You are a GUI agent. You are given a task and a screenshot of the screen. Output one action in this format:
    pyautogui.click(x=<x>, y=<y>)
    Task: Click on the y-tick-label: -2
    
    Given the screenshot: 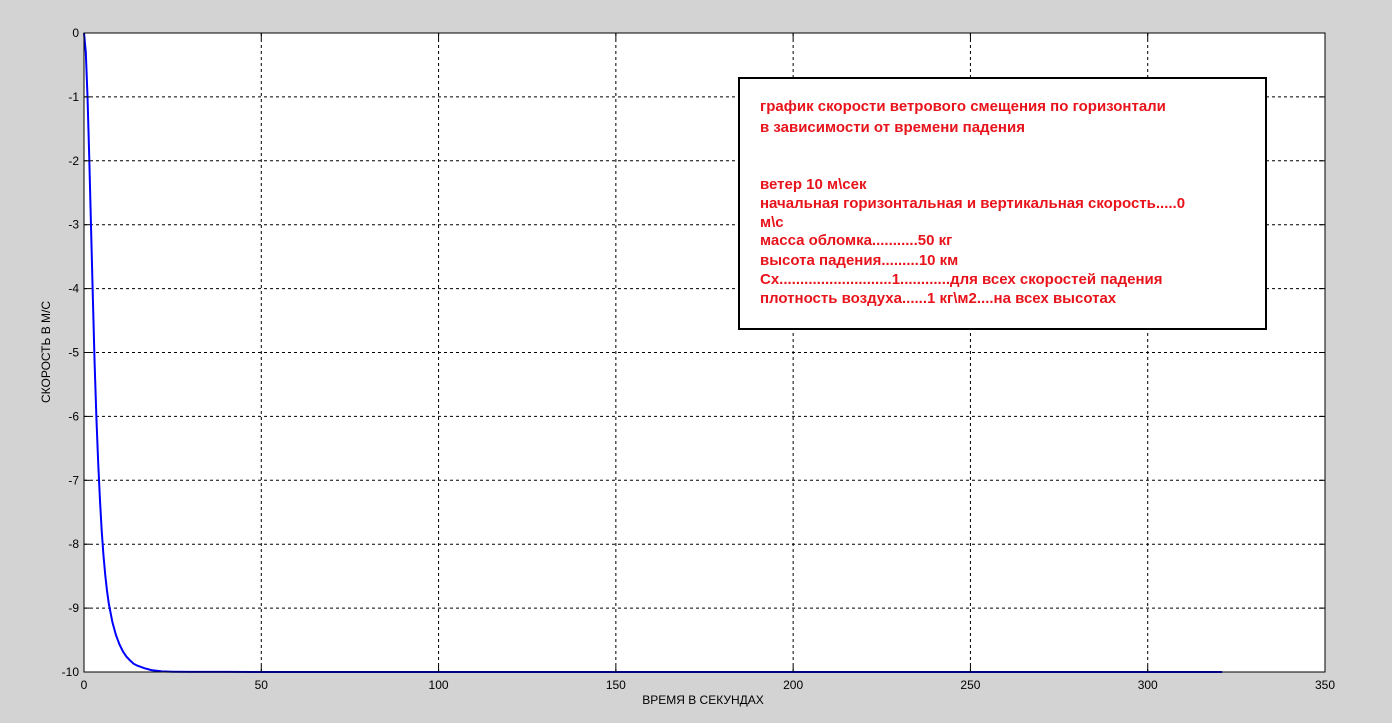 What is the action you would take?
    pyautogui.click(x=73, y=161)
    